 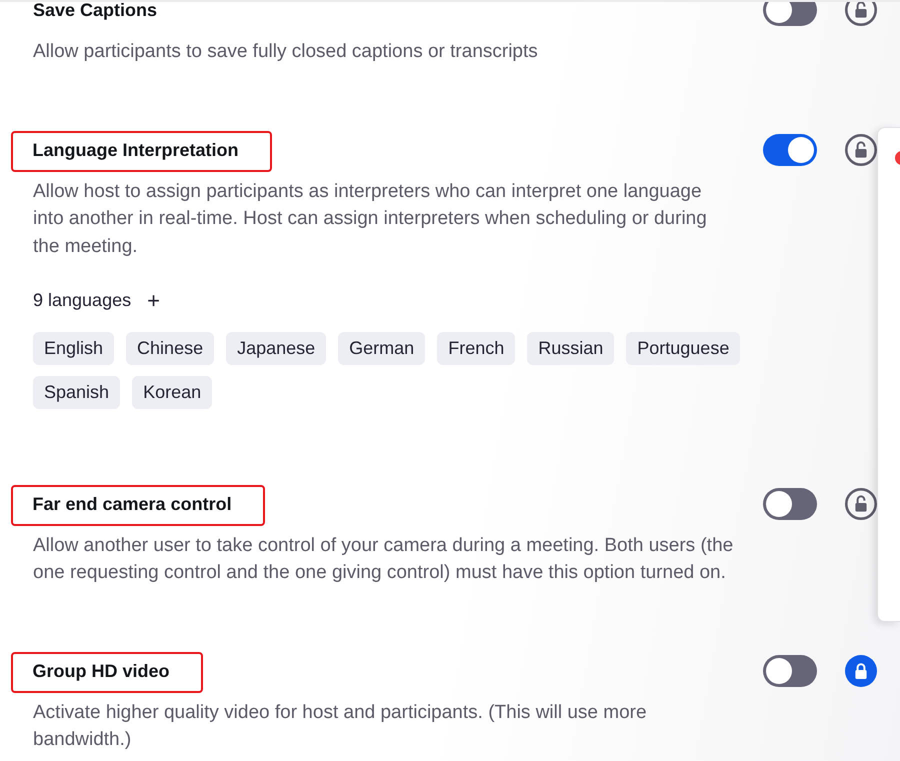 I want to click on setting-description: Allow another user to take control of your camera during a meeting. Both users (the one requesting control and the one giving control) must have this option turned on., so click(x=383, y=559).